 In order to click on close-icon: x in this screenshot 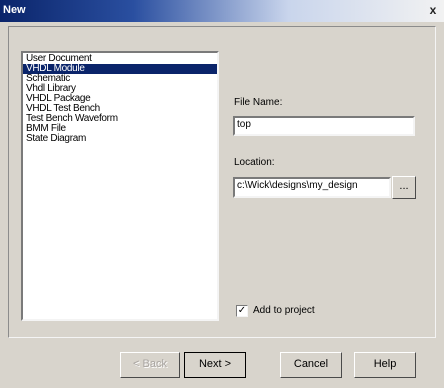, I will do `click(433, 10)`.